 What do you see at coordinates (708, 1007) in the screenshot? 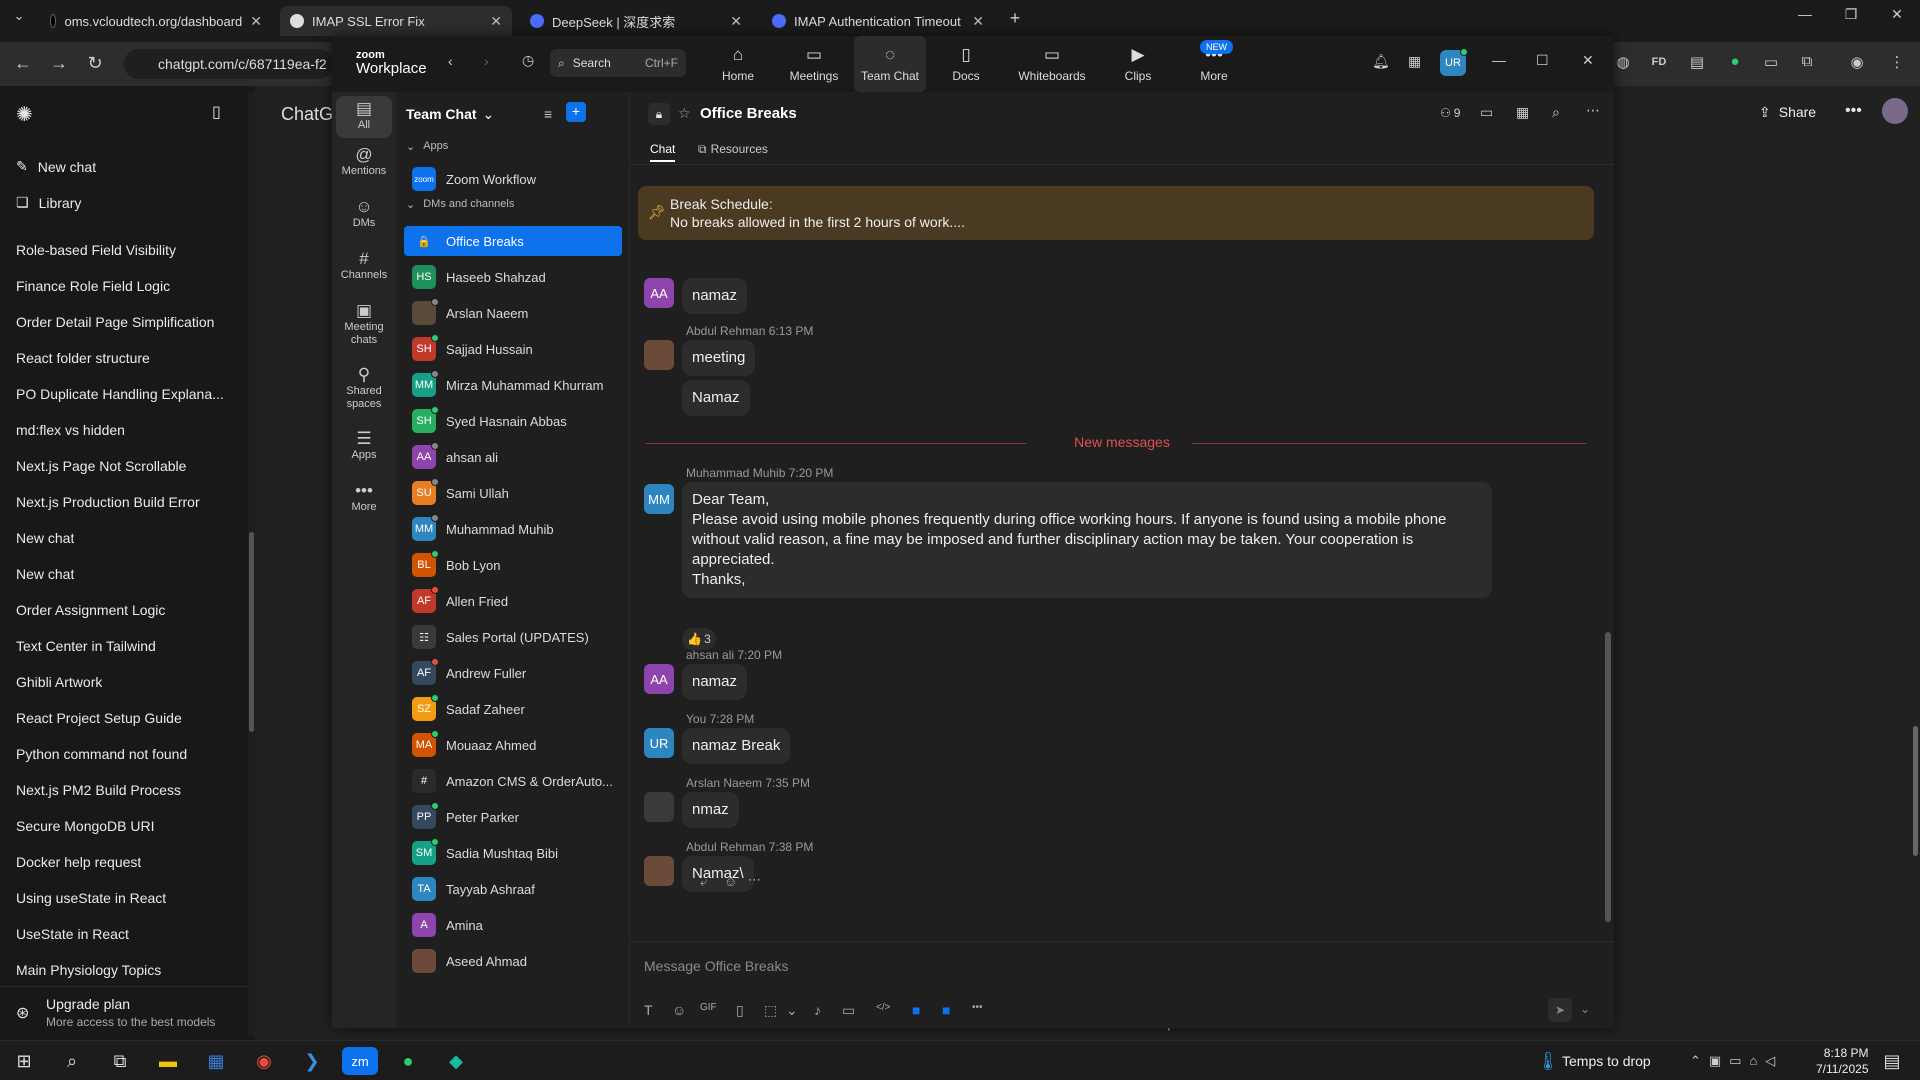
I see `gif-icon: GIF` at bounding box center [708, 1007].